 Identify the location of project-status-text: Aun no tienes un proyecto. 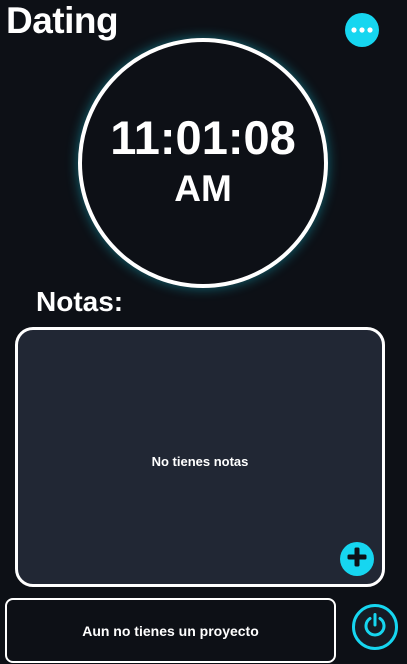
(170, 630).